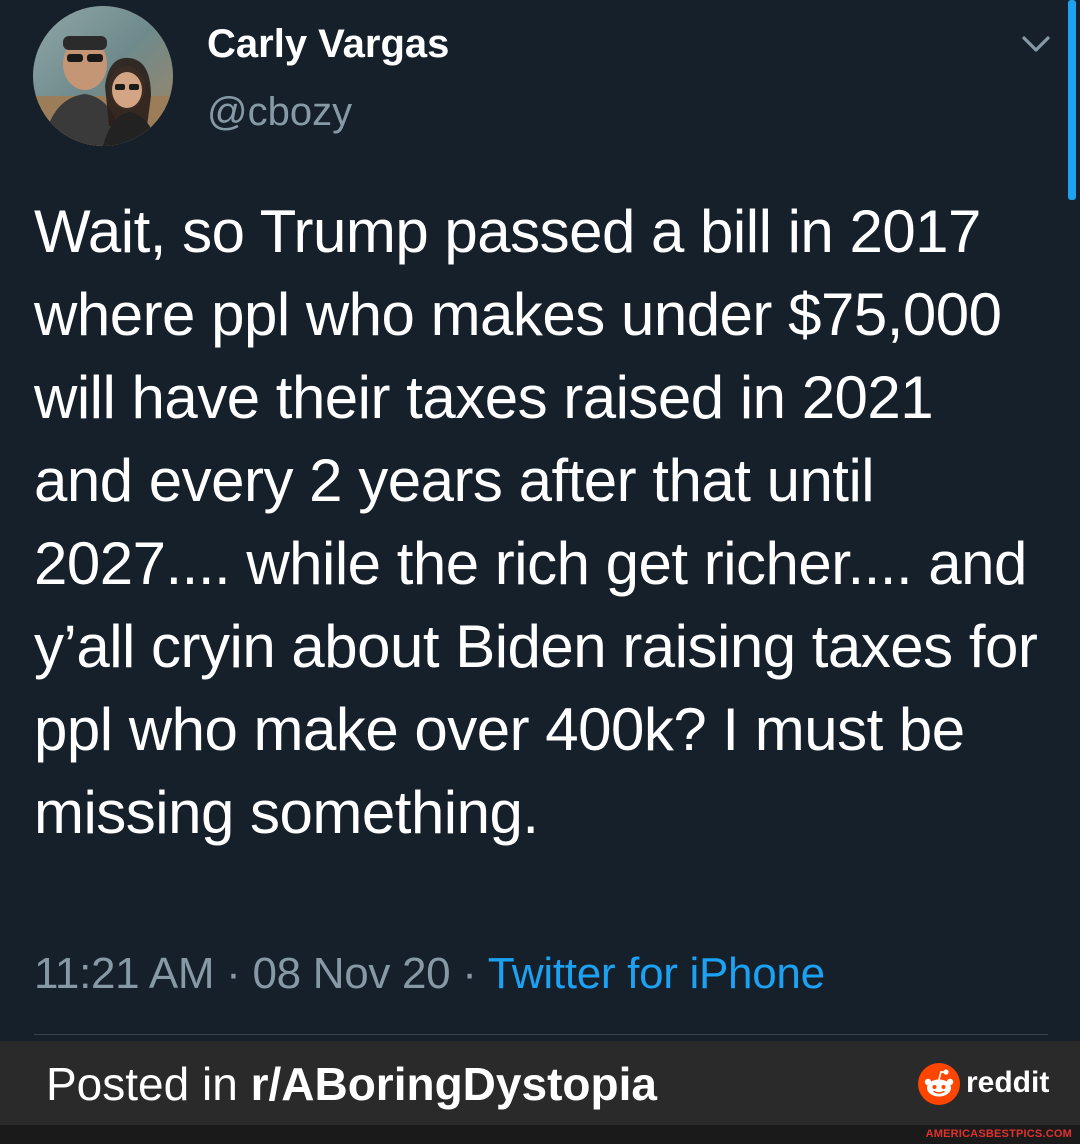 Image resolution: width=1080 pixels, height=1144 pixels. What do you see at coordinates (351, 973) in the screenshot?
I see `tweet-date: 08 Nov 20` at bounding box center [351, 973].